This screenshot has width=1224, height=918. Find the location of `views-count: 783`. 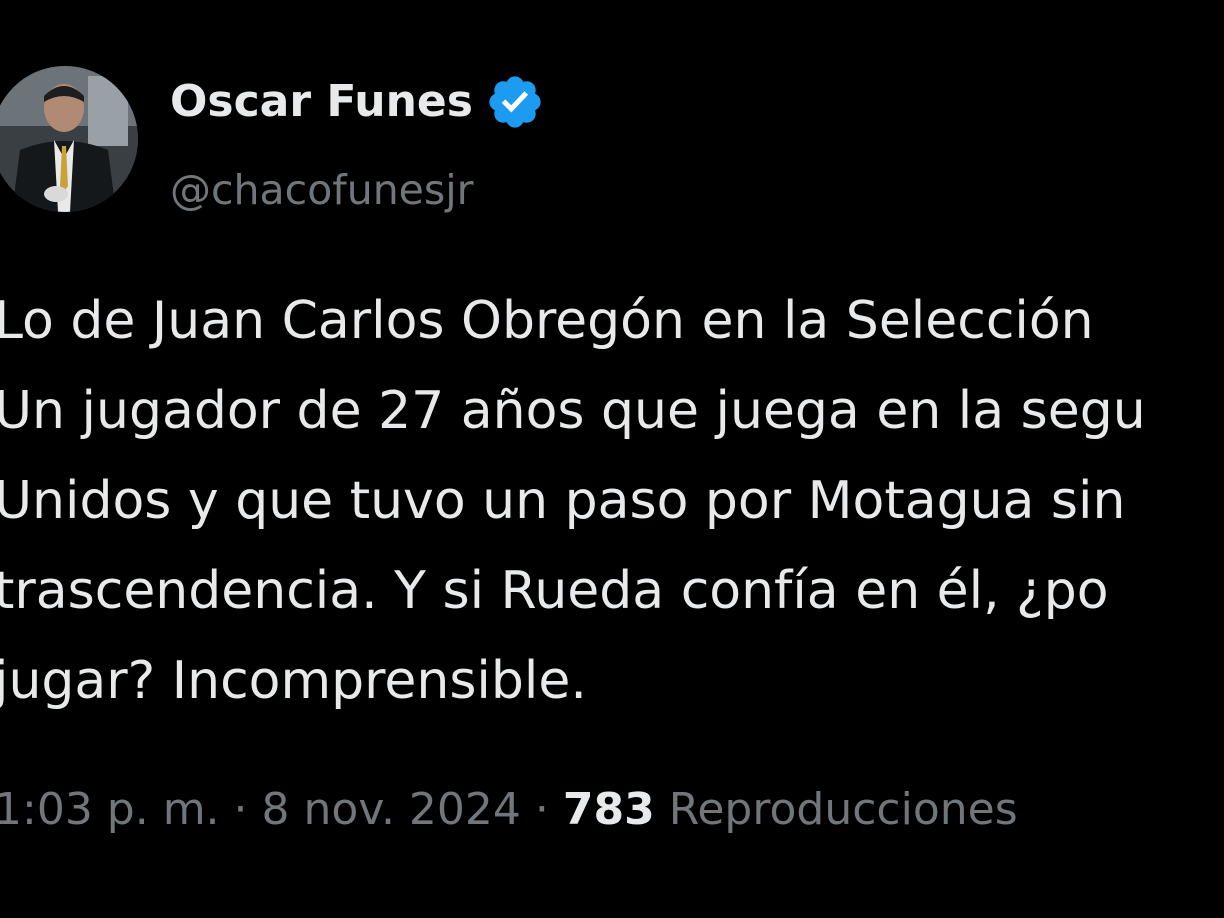

views-count: 783 is located at coordinates (608, 809).